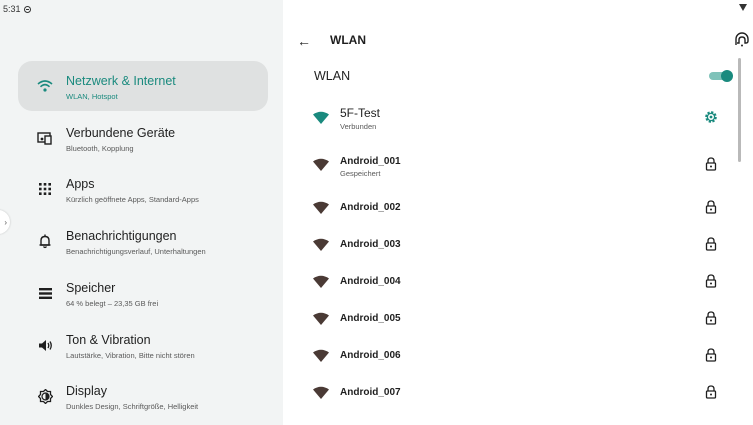  I want to click on gear-icon, so click(711, 117).